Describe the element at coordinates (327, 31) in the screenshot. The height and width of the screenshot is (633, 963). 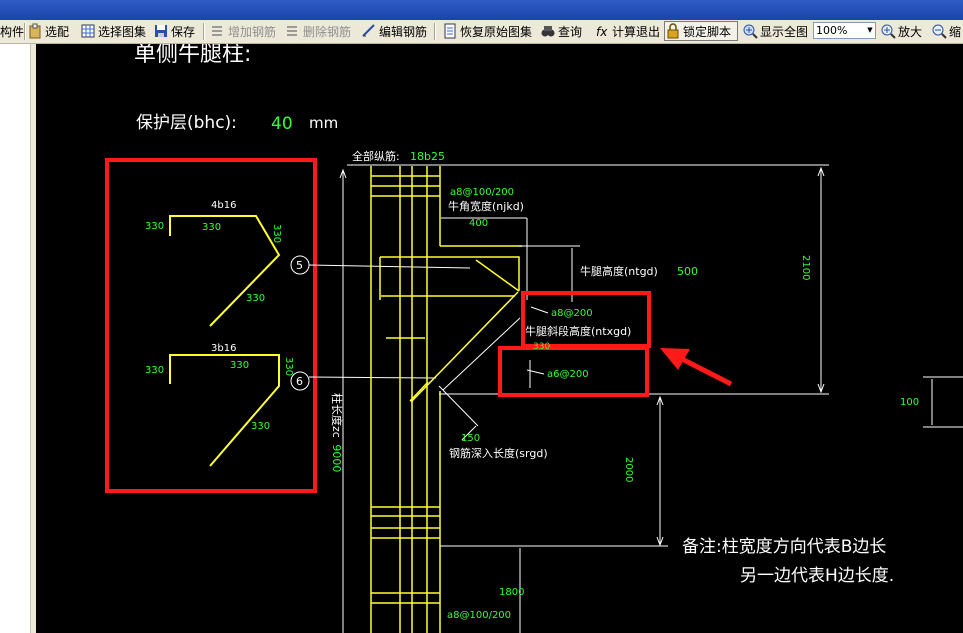
I see `delete-rebar-label: 删除钢筋` at that location.